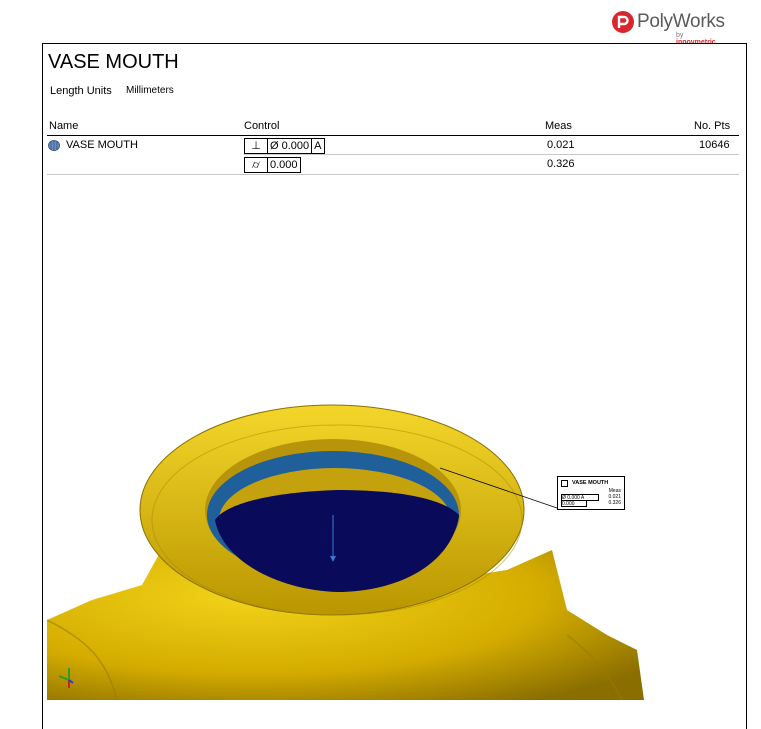 The height and width of the screenshot is (729, 761). Describe the element at coordinates (102, 145) in the screenshot. I see `feature-name: VASE MOUTH` at that location.